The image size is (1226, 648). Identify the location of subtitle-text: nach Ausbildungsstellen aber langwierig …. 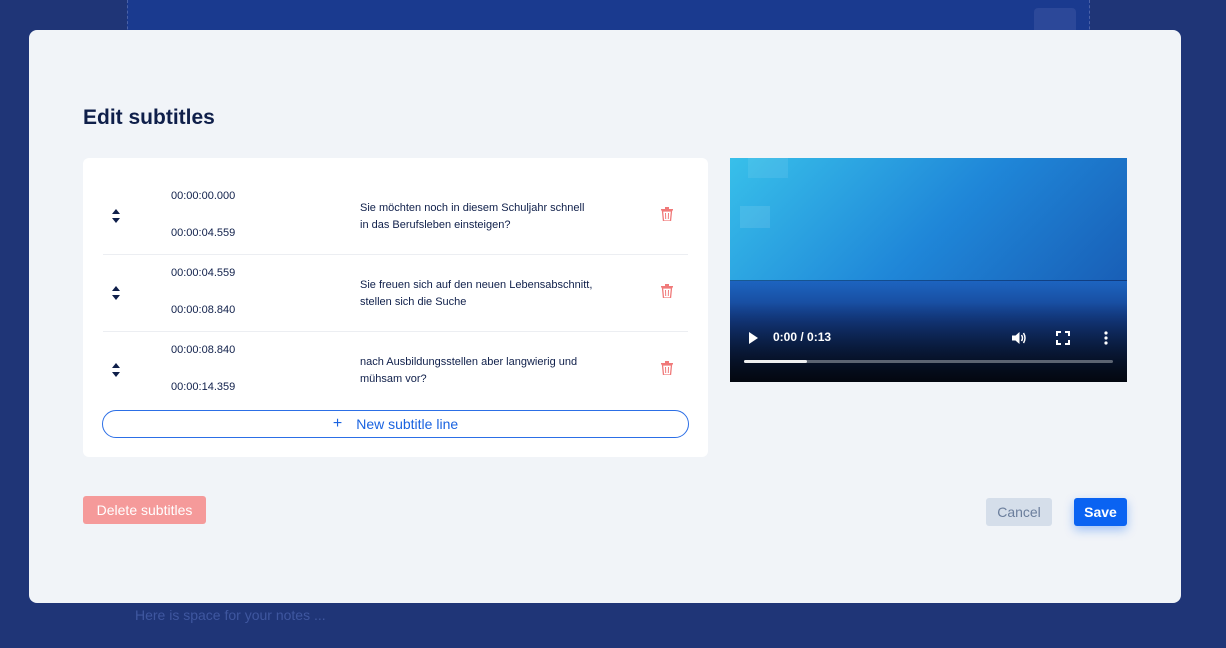
(477, 371).